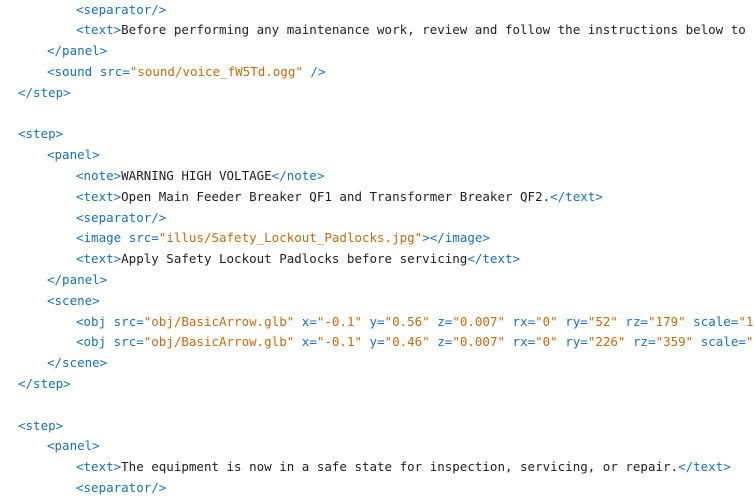  I want to click on code-line: <sound src="sound/voice_fW5Td.ogg" />, so click(186, 72).